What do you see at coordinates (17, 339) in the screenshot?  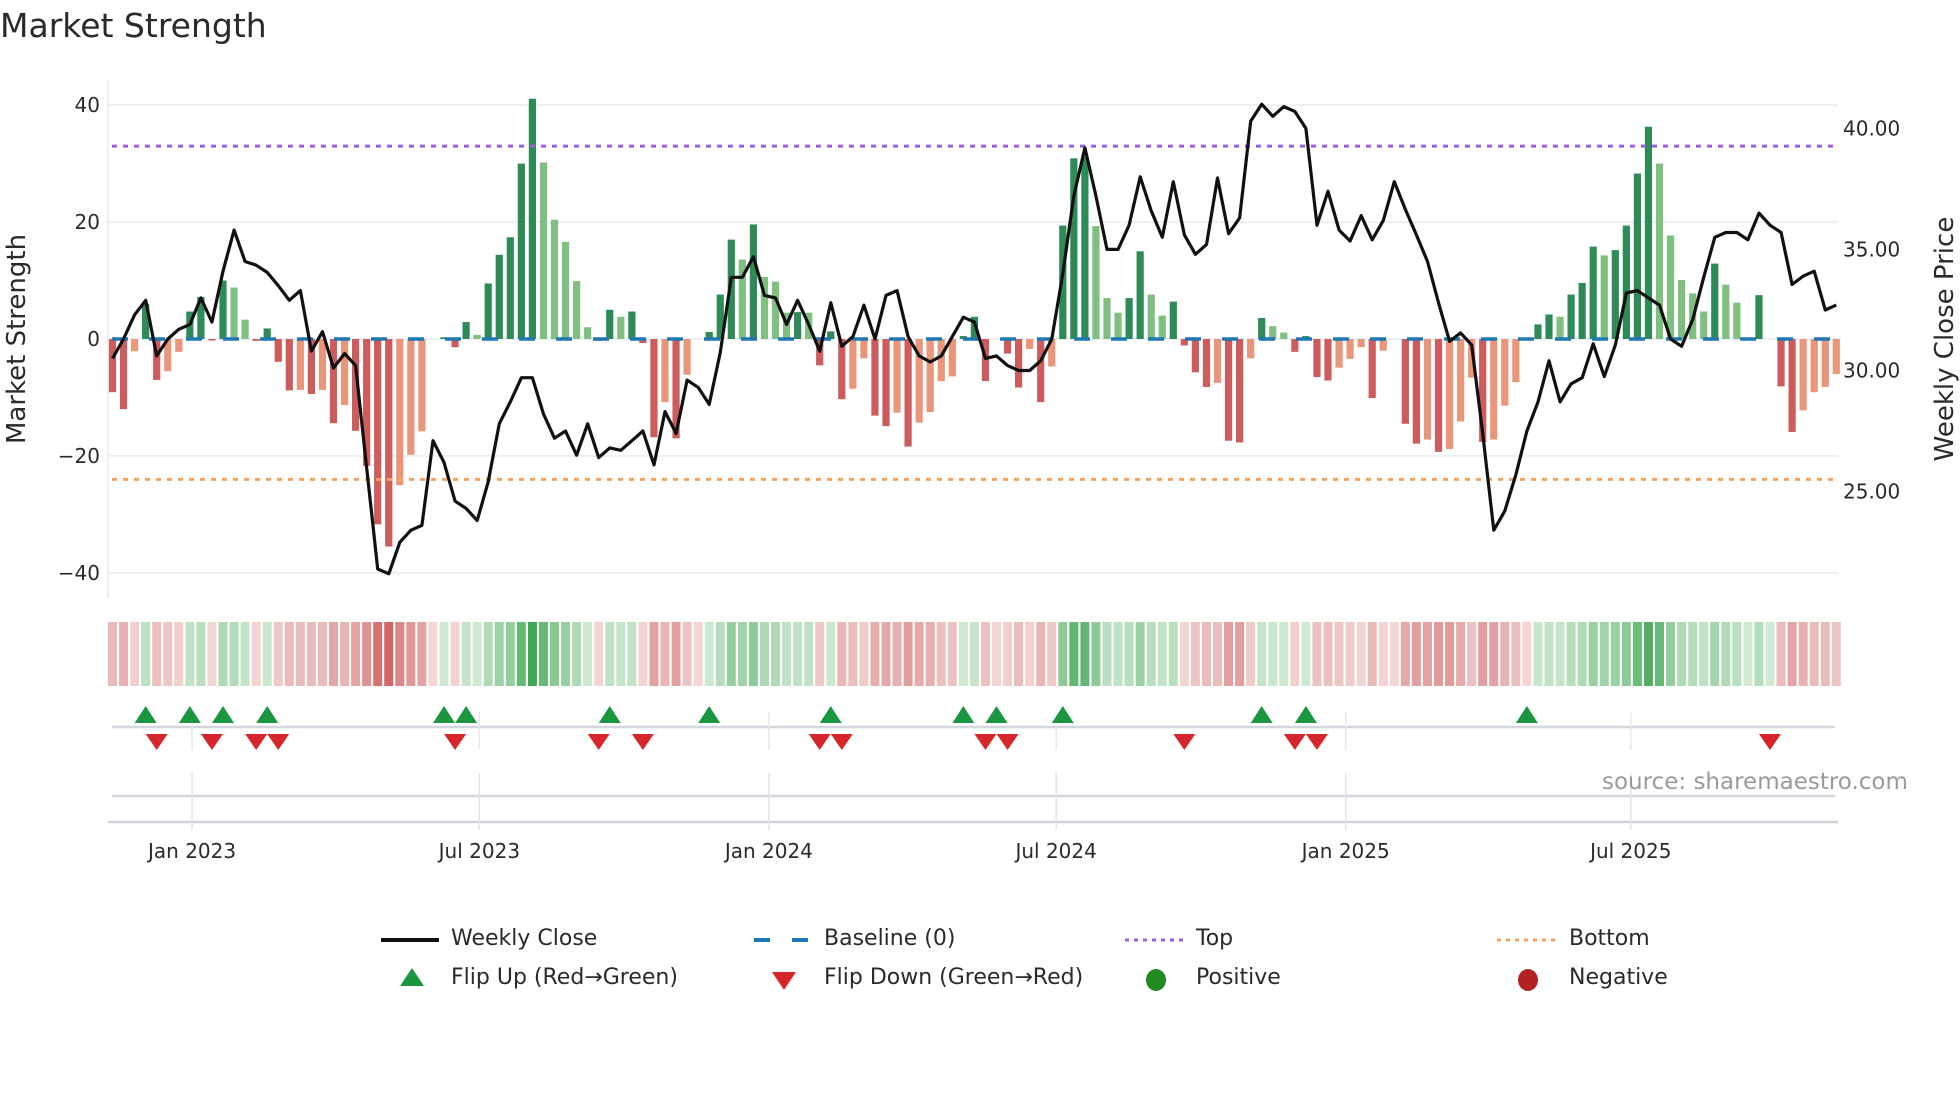 I see `y-axis-title: Market Strength` at bounding box center [17, 339].